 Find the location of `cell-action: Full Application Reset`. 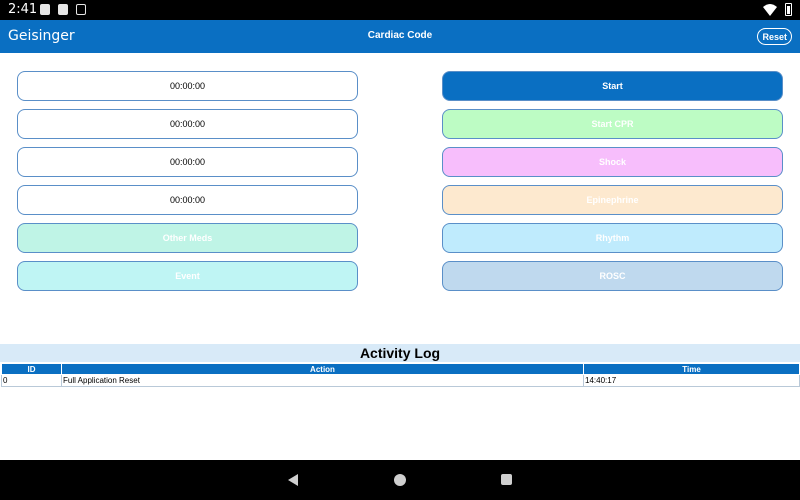

cell-action: Full Application Reset is located at coordinates (322, 380).